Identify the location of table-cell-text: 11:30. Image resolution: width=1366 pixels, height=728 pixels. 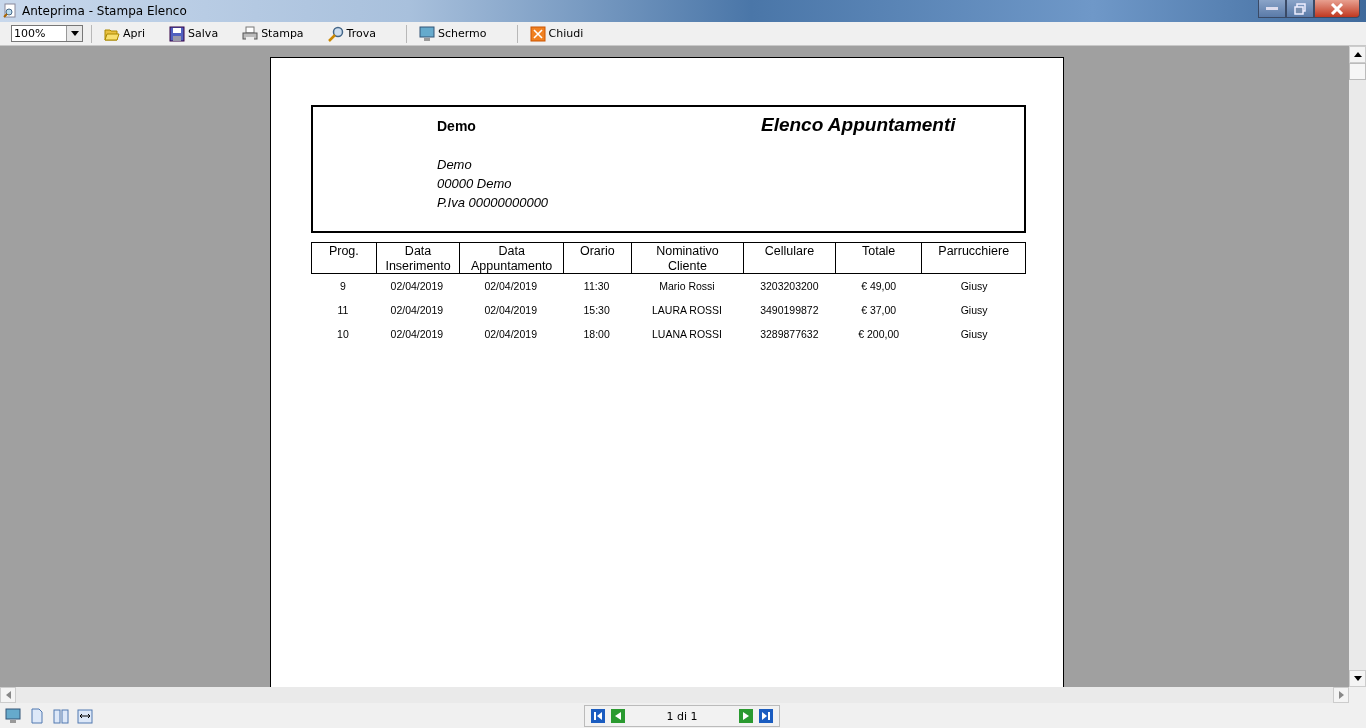
(596, 286).